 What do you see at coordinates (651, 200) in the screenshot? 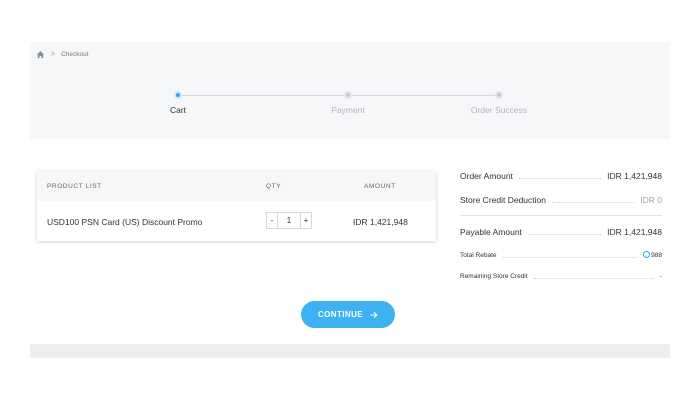
I see `summary-value: IDR 0` at bounding box center [651, 200].